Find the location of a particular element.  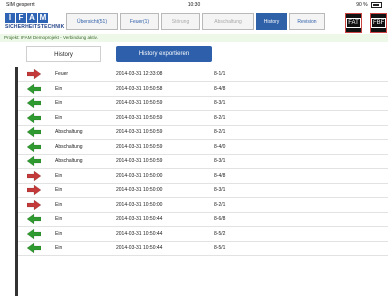

history-row: Ein 2014-03-31 10:50:44 8-5/2 is located at coordinates (201, 234).